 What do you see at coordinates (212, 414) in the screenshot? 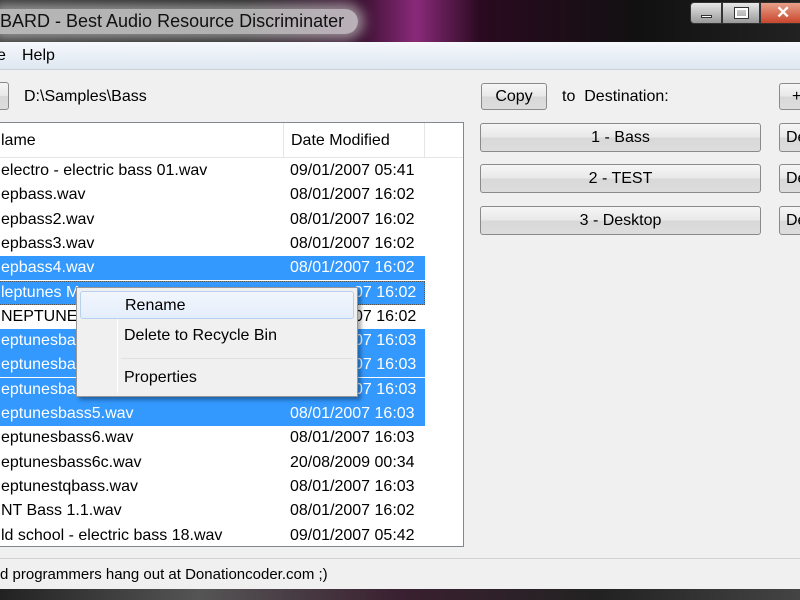
I see `table-row: eptunesbass5.wav 08/01/2007 16:03` at bounding box center [212, 414].